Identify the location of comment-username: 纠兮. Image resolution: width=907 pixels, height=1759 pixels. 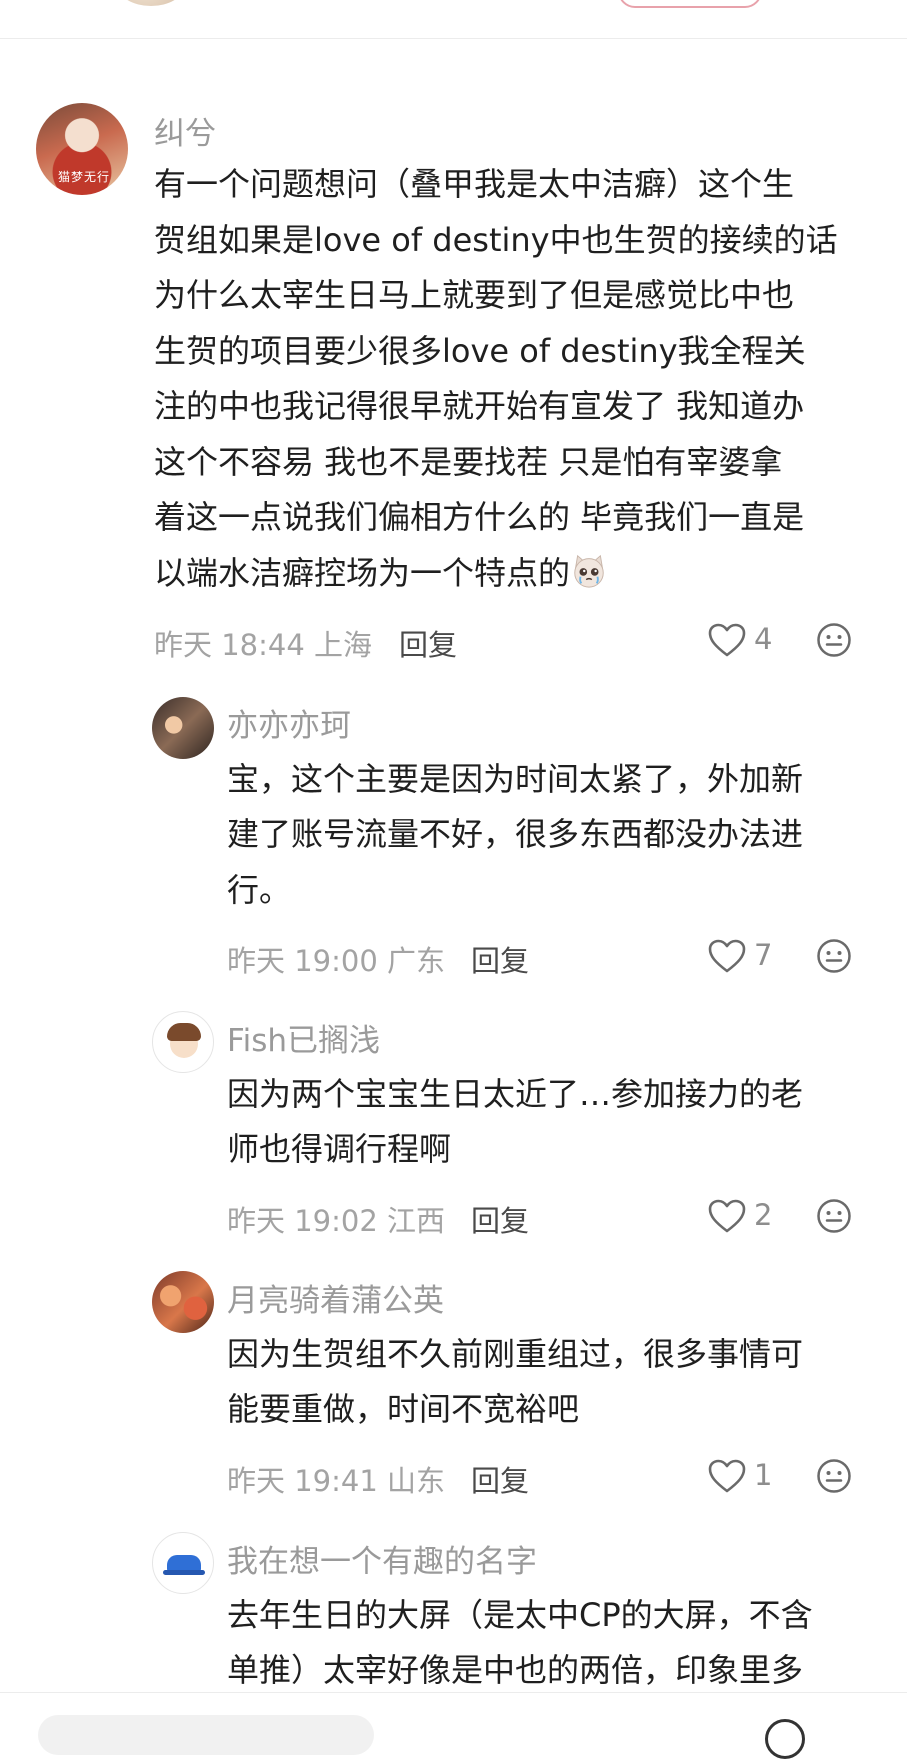
(185, 130).